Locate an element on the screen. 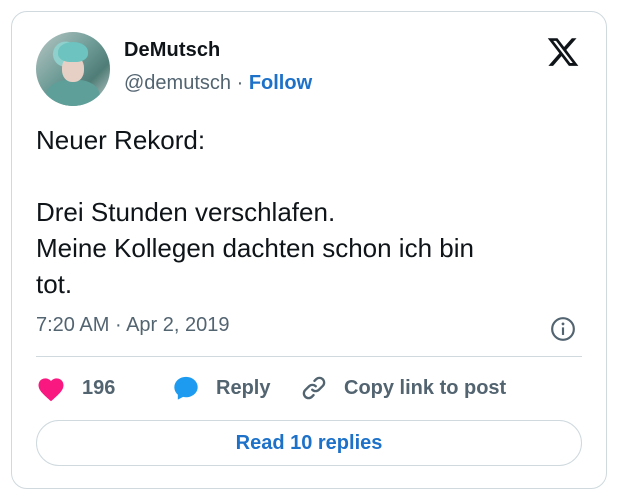 The height and width of the screenshot is (502, 620). tweet-time: 7:20 AM is located at coordinates (73, 325).